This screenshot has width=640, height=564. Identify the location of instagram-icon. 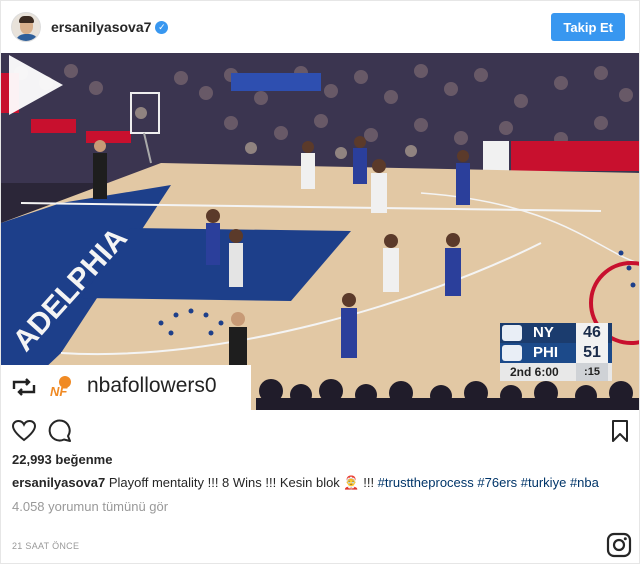
(619, 545).